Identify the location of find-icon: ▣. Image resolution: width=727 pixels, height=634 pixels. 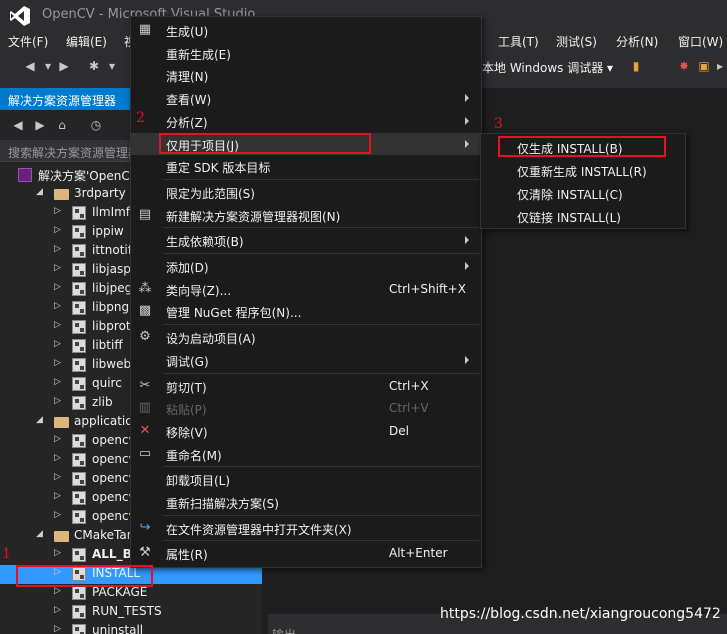
(704, 66).